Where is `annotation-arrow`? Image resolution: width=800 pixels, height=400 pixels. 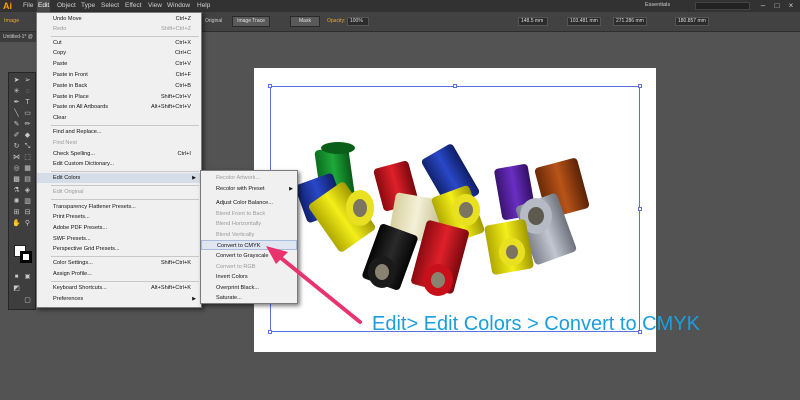 annotation-arrow is located at coordinates (314, 285).